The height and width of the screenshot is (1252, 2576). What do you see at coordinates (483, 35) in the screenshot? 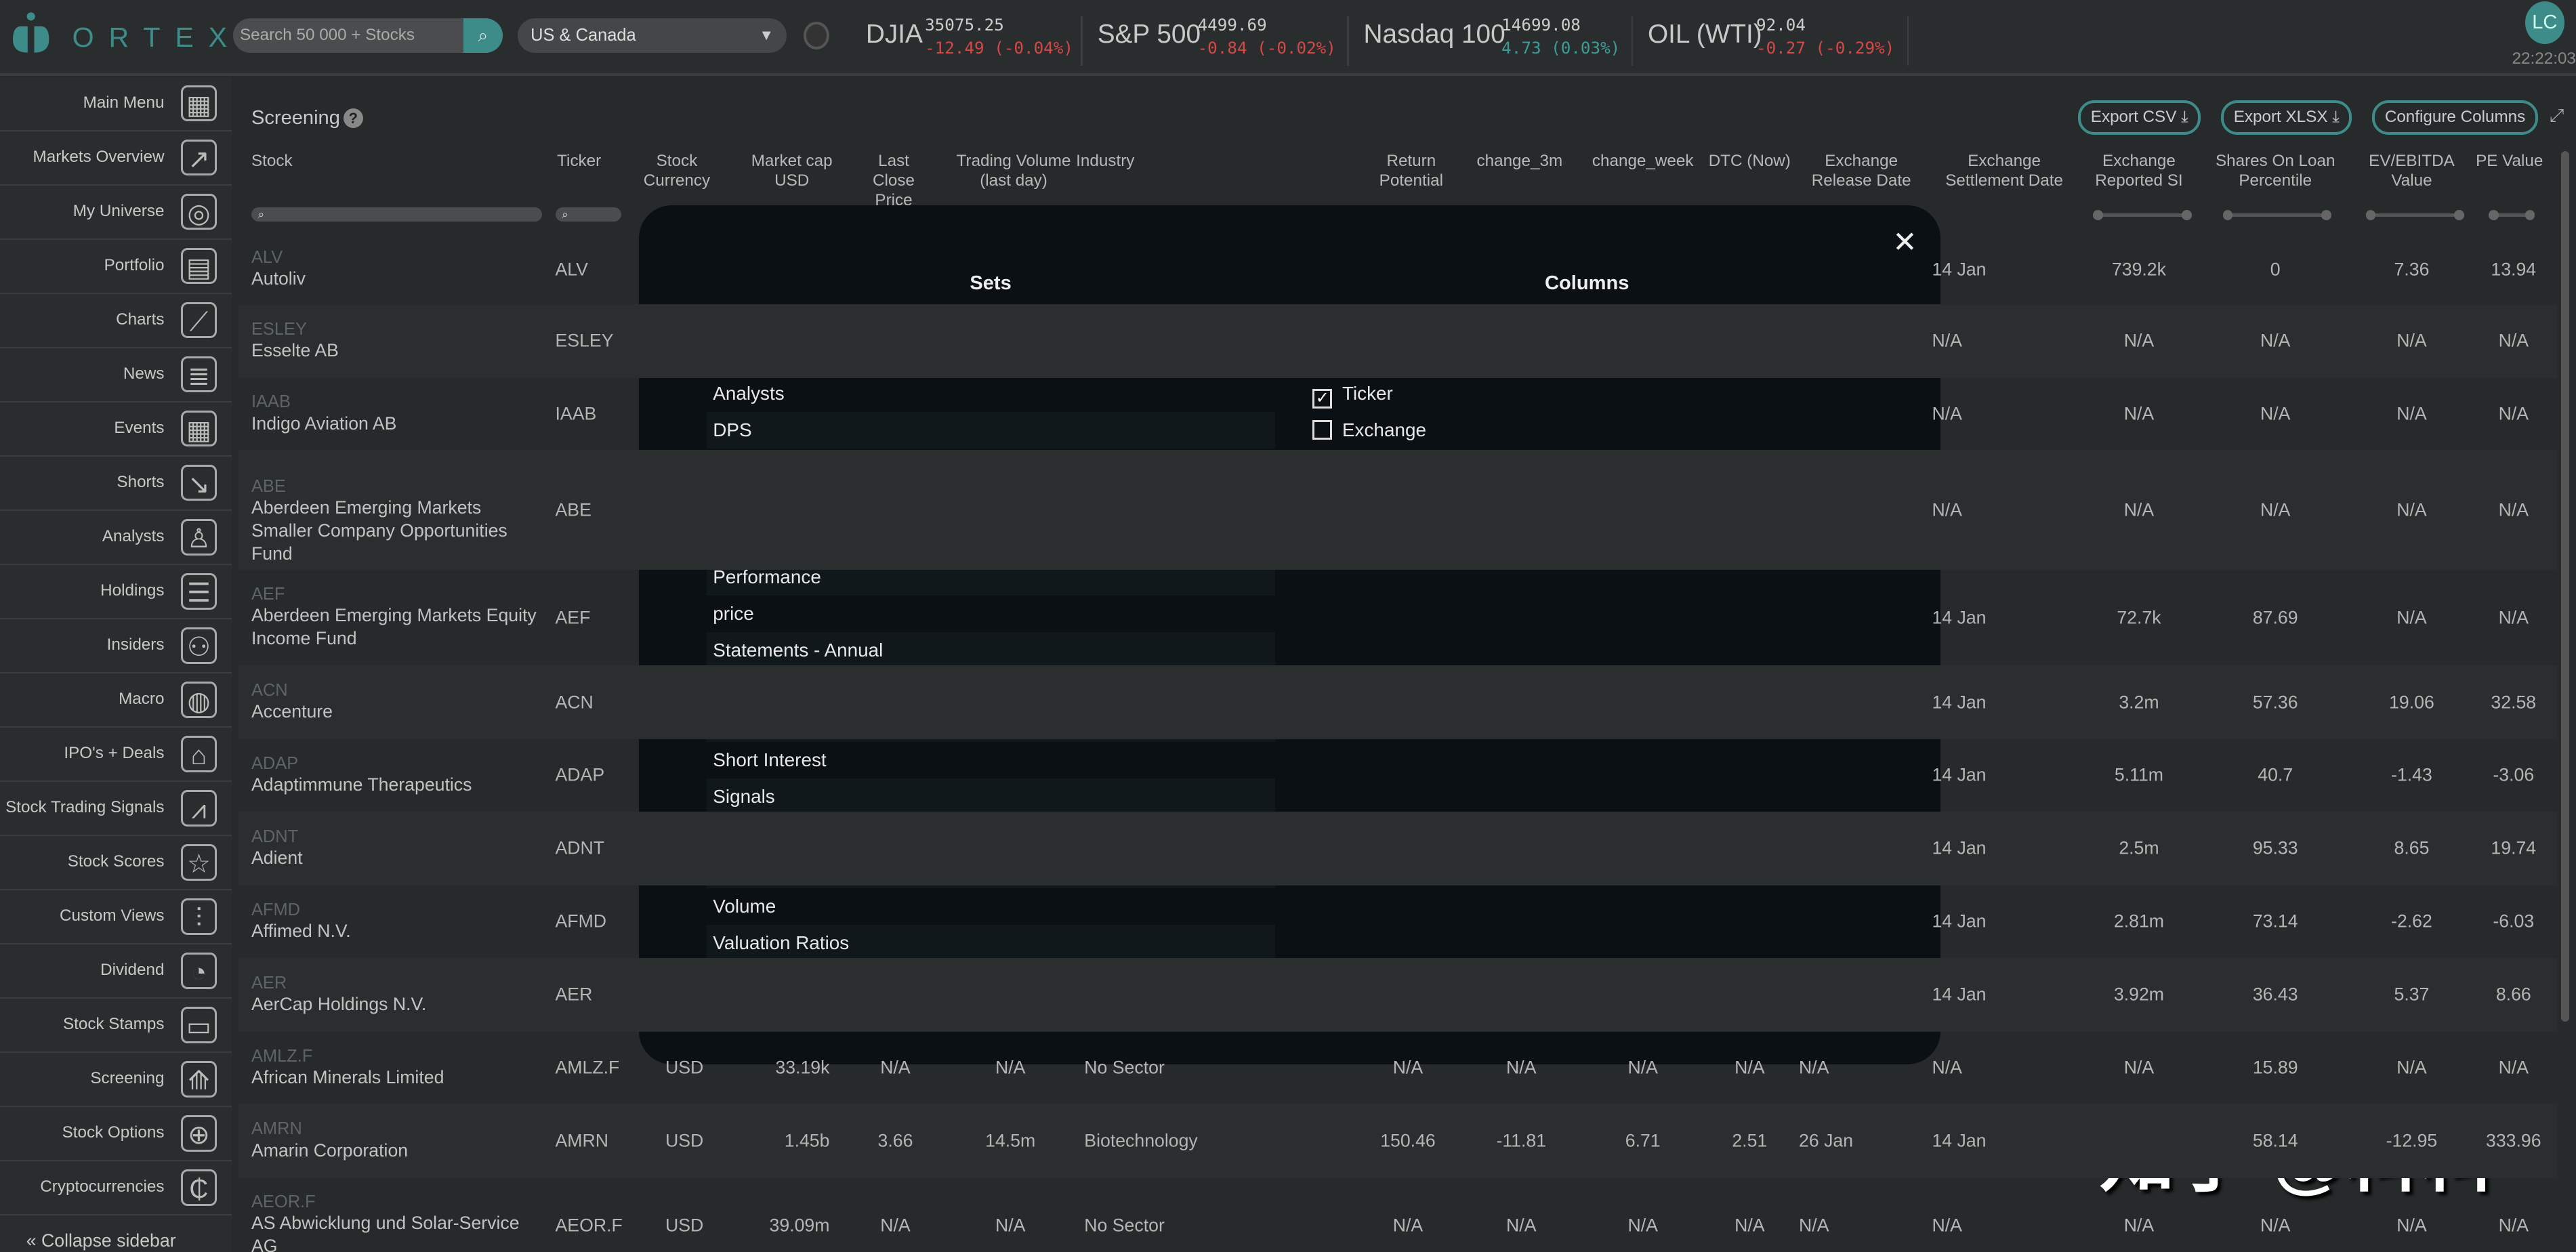
I see `search-button: ⌕` at bounding box center [483, 35].